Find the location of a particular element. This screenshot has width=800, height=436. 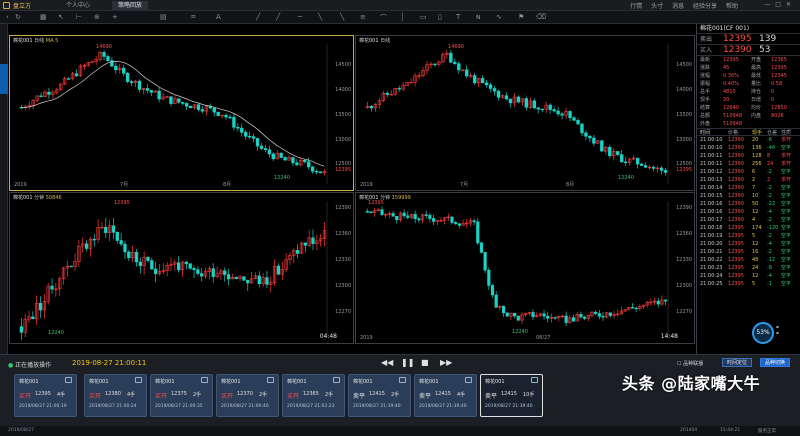

wave-tool-icon: ∿ is located at coordinates (499, 17).